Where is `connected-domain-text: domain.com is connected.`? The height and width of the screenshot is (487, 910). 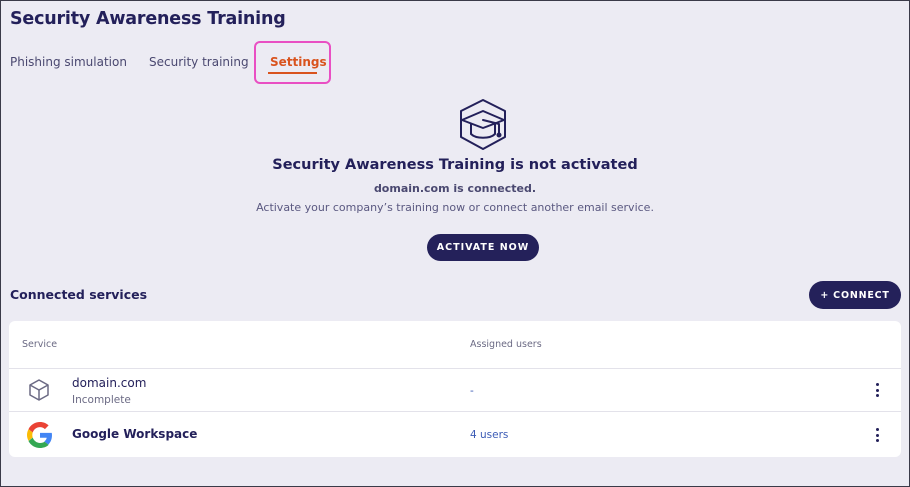
connected-domain-text: domain.com is connected. is located at coordinates (455, 188).